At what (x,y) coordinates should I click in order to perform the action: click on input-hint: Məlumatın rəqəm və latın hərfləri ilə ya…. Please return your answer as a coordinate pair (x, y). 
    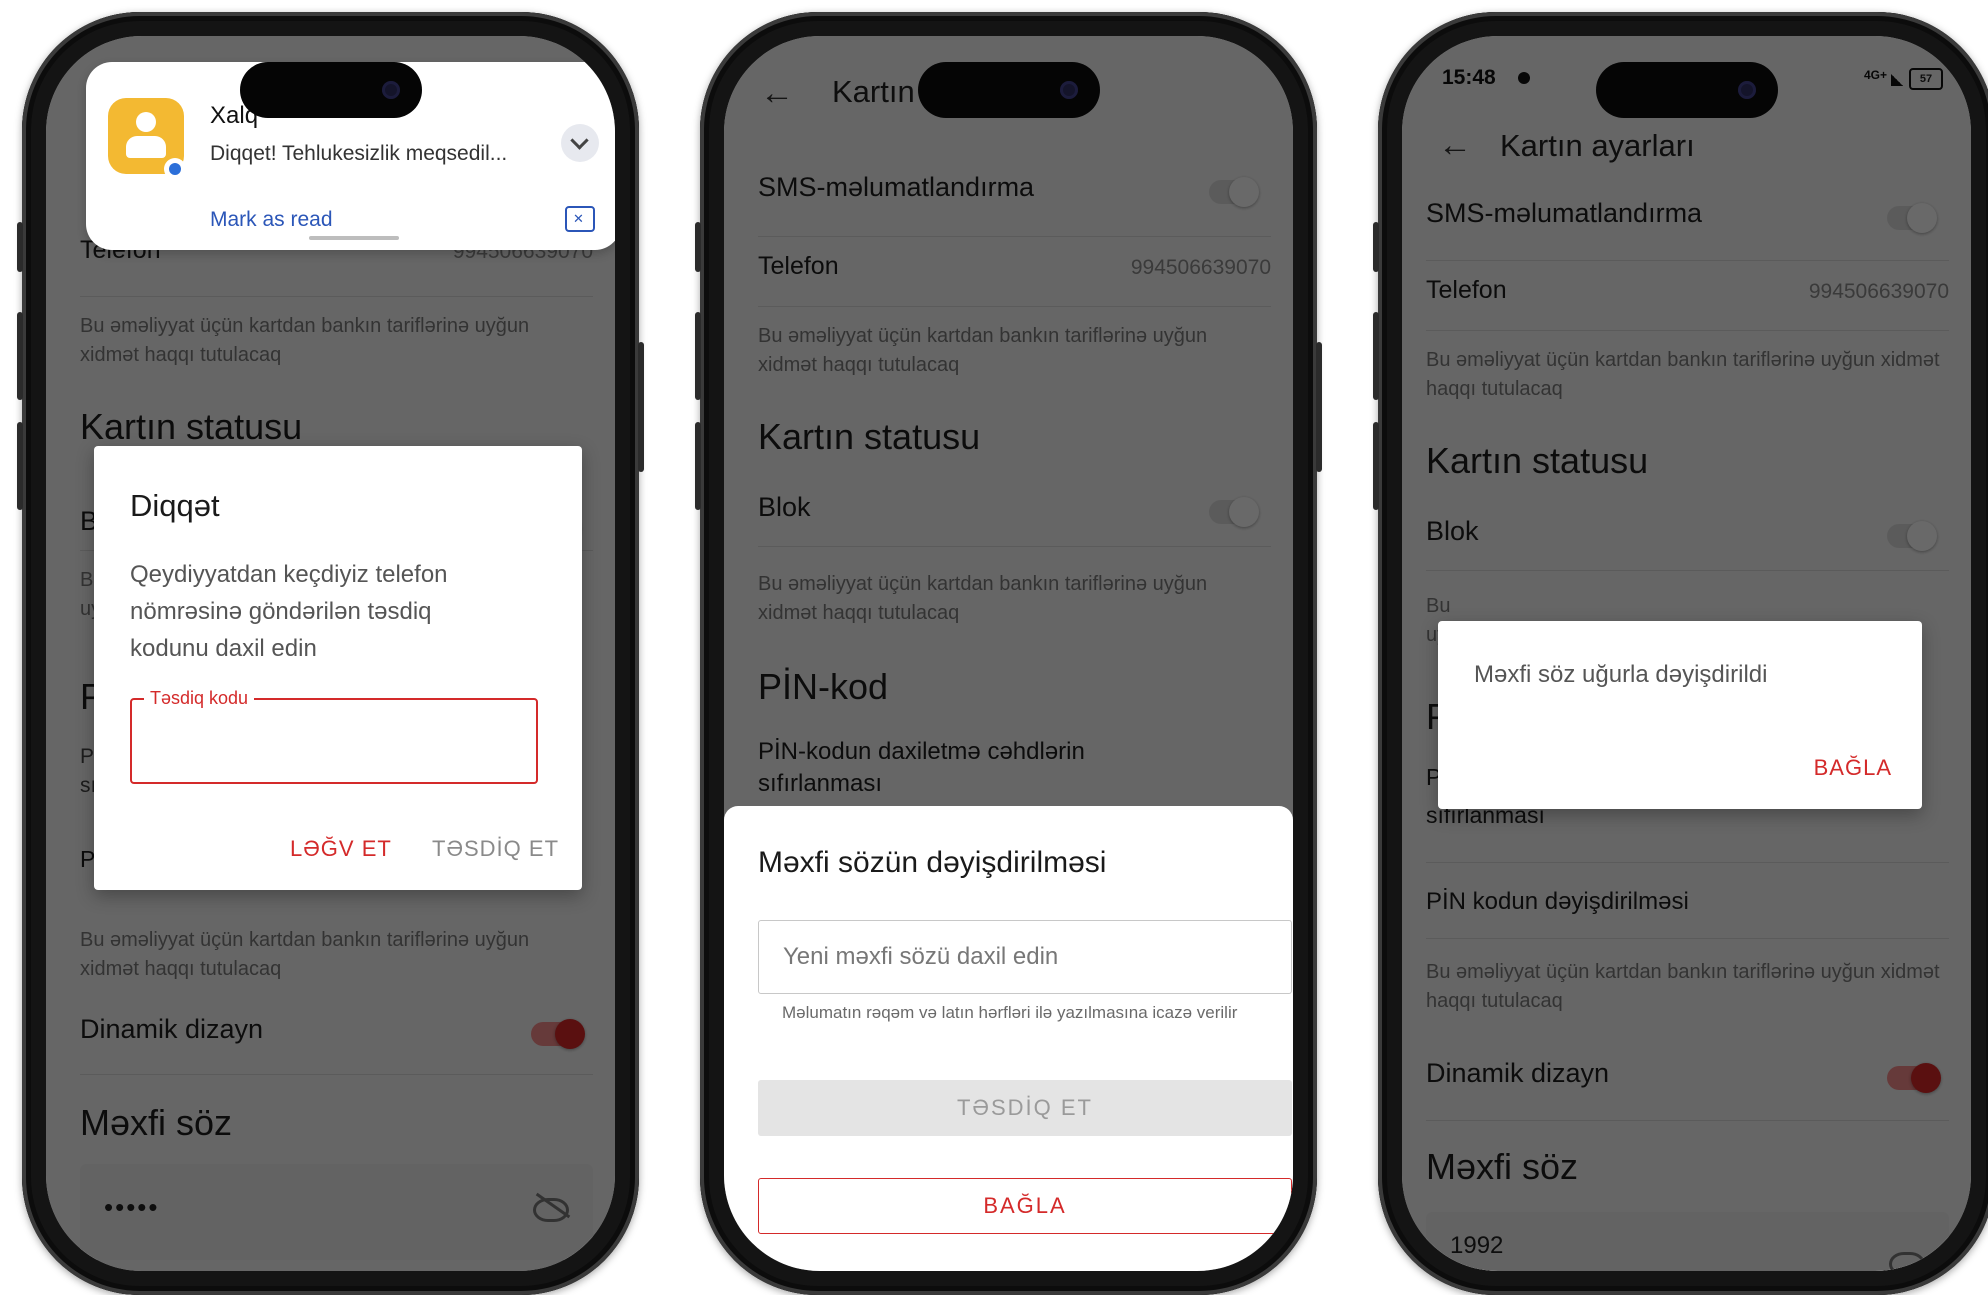
    Looking at the image, I should click on (1010, 1012).